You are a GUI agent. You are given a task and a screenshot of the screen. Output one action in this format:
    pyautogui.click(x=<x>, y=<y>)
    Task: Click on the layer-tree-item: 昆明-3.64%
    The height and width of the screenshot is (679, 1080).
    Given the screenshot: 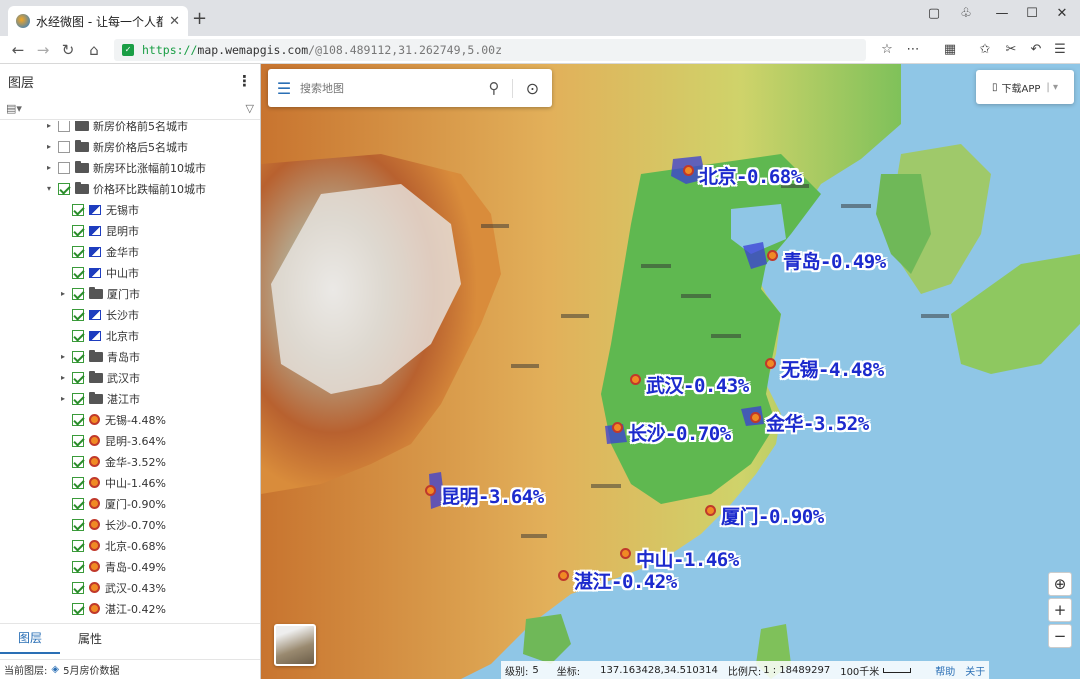 What is the action you would take?
    pyautogui.click(x=83, y=440)
    